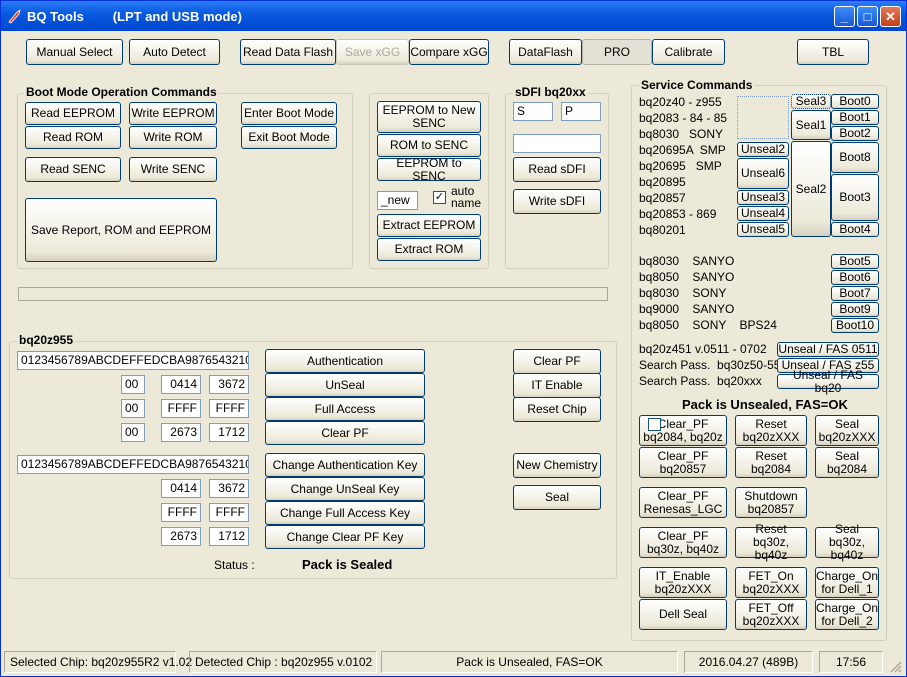 The height and width of the screenshot is (677, 907). What do you see at coordinates (847, 614) in the screenshot?
I see `charge-on-dell2-button: Charge_On for Dell_2` at bounding box center [847, 614].